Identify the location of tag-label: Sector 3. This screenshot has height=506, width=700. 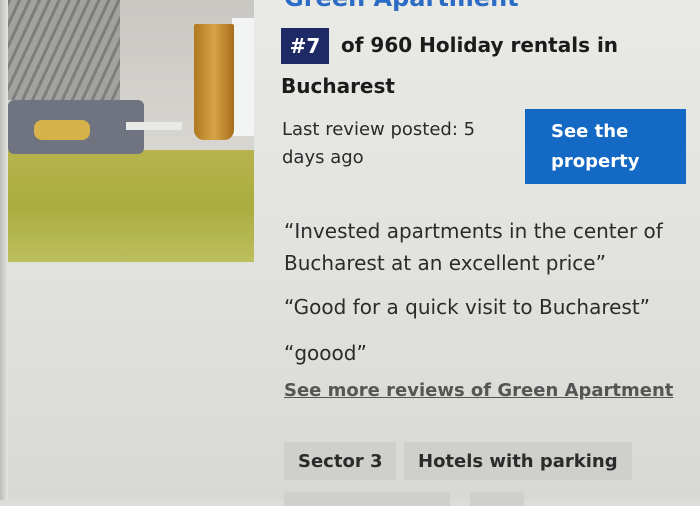
(340, 461).